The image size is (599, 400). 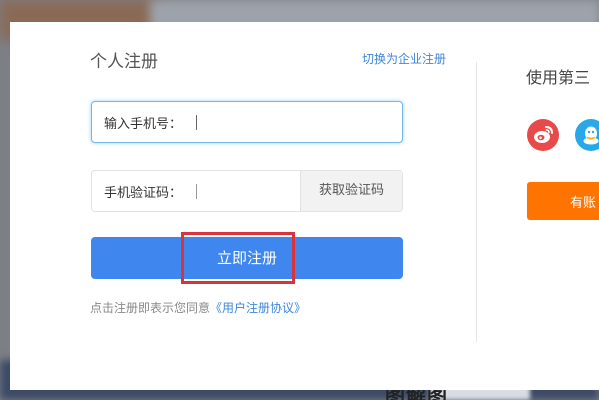 I want to click on third-party-title: 使用第三, so click(x=558, y=77).